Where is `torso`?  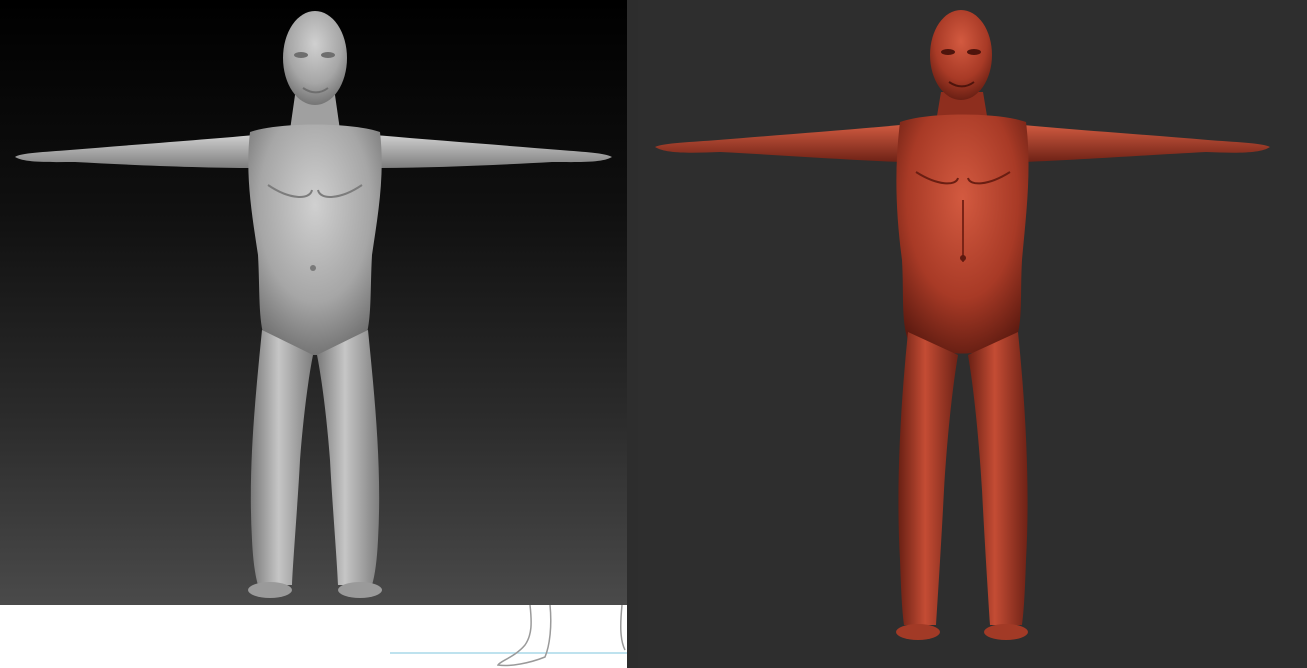
torso is located at coordinates (315, 239).